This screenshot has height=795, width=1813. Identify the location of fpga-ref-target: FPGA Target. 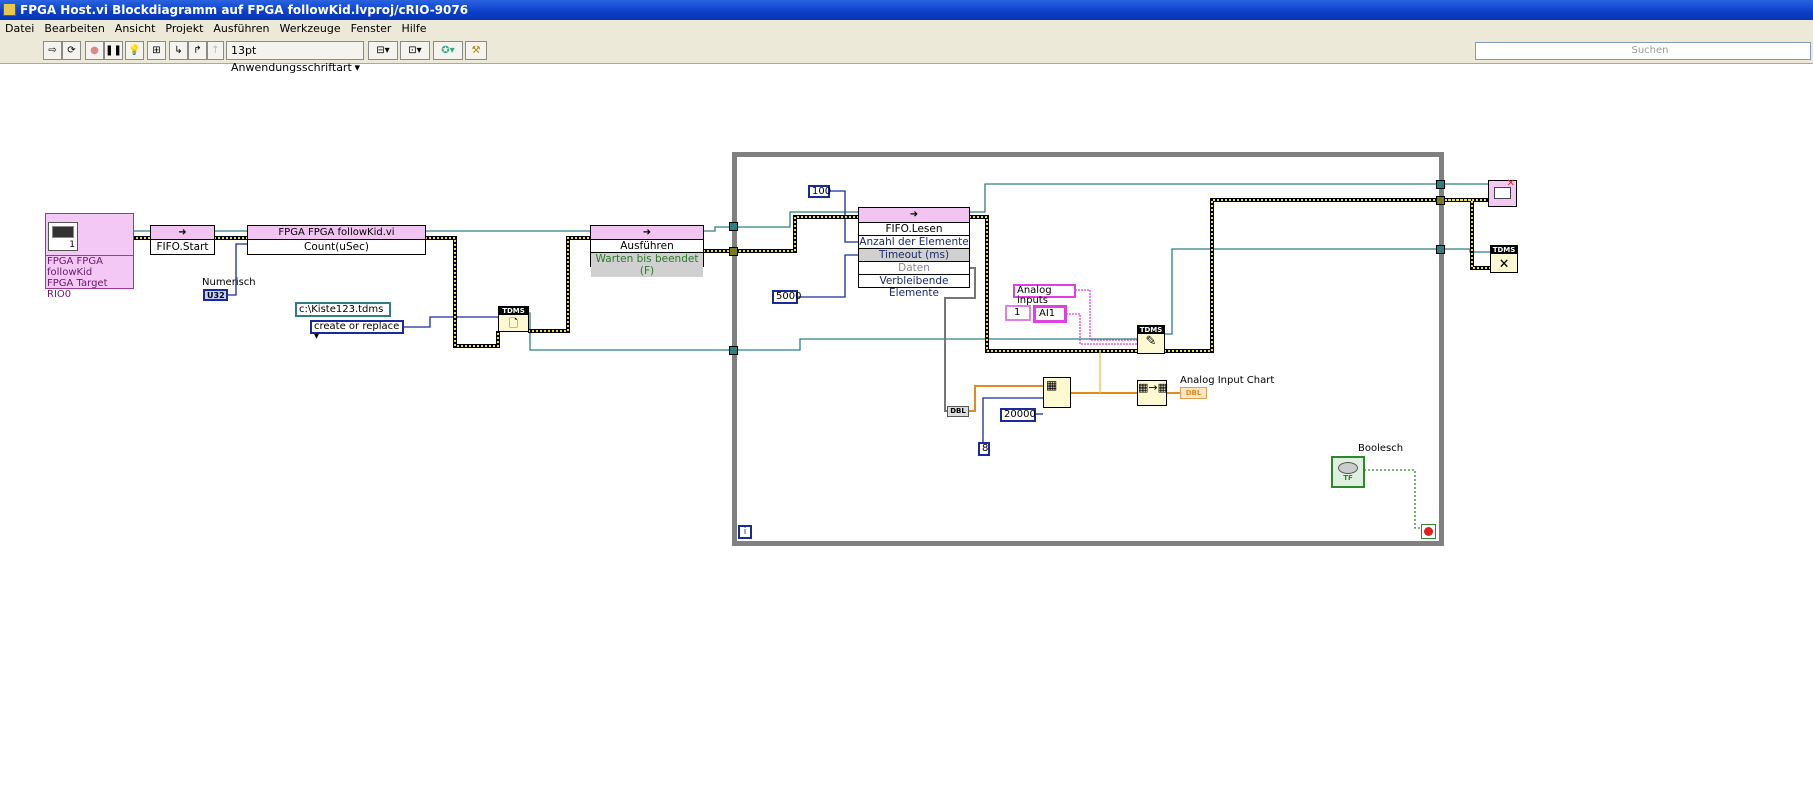
(77, 283).